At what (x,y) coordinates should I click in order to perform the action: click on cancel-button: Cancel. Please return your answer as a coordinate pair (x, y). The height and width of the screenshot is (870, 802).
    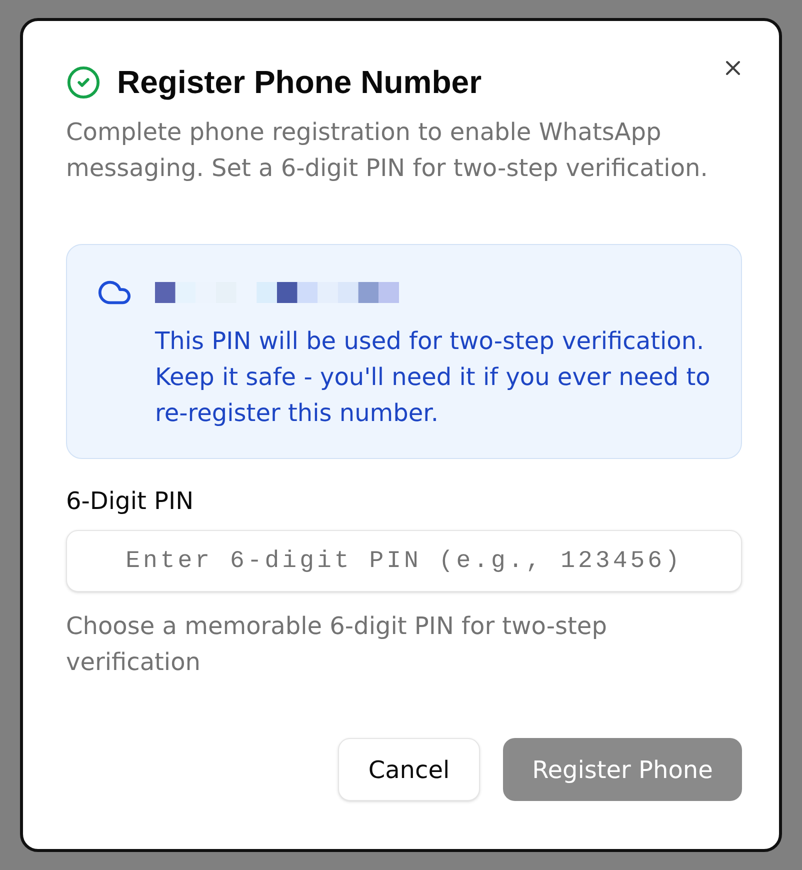
    Looking at the image, I should click on (409, 769).